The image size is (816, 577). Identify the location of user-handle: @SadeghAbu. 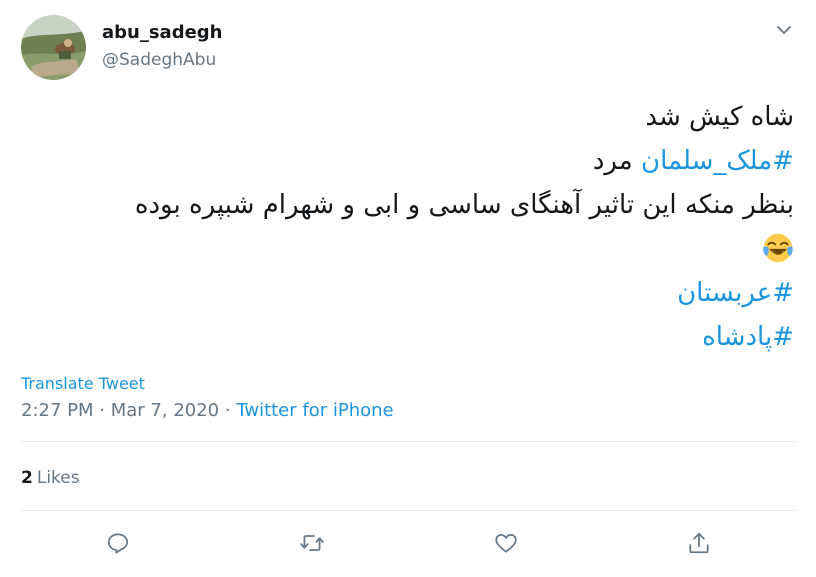
(159, 60).